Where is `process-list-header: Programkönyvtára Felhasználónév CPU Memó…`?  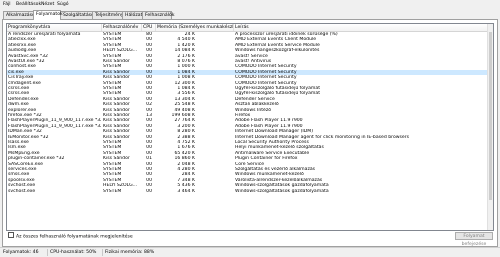
process-list-header: Programkönyvtára Felhasználónév CPU Memó… is located at coordinates (250, 28).